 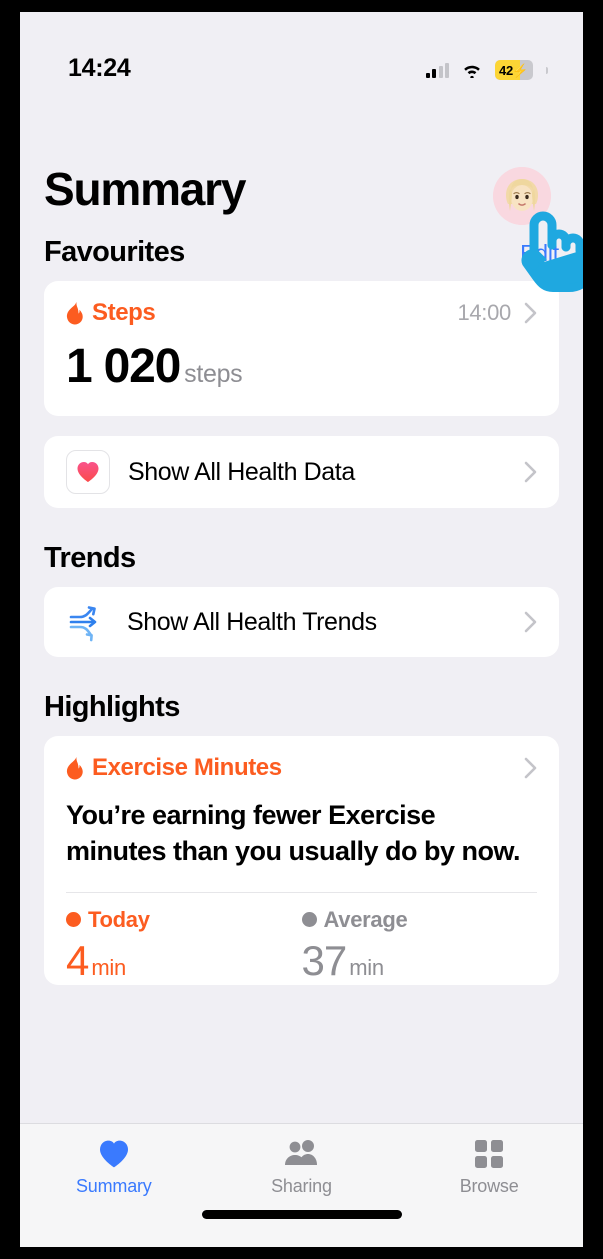 I want to click on exercise-minutes-label: Exercise Minutes, so click(x=187, y=767).